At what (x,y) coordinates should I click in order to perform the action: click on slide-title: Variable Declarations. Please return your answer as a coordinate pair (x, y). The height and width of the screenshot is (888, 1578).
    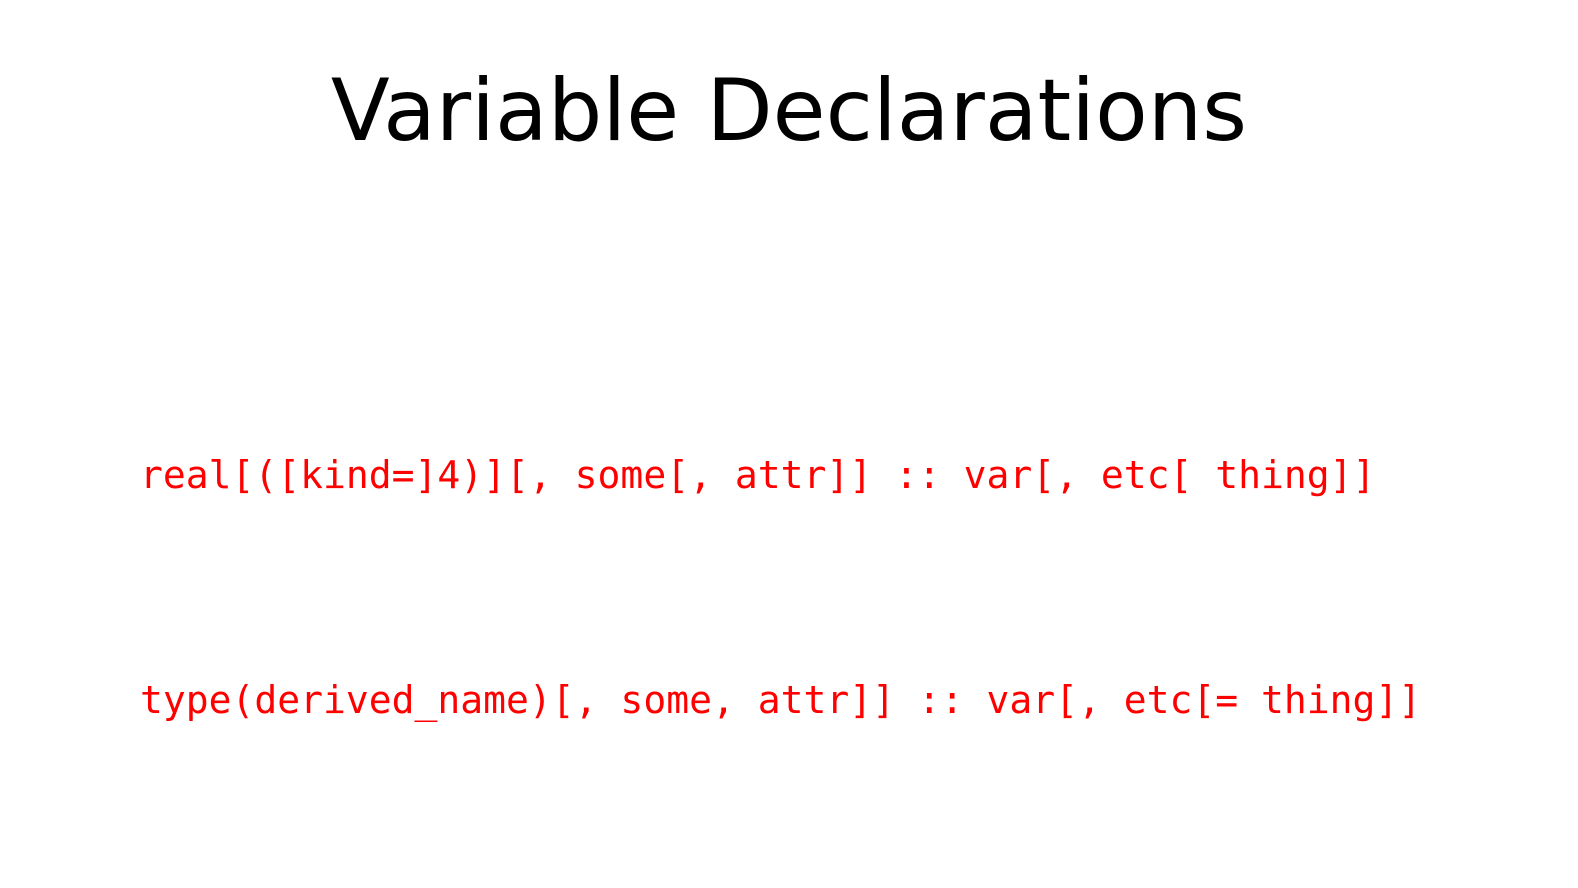
    Looking at the image, I should click on (789, 111).